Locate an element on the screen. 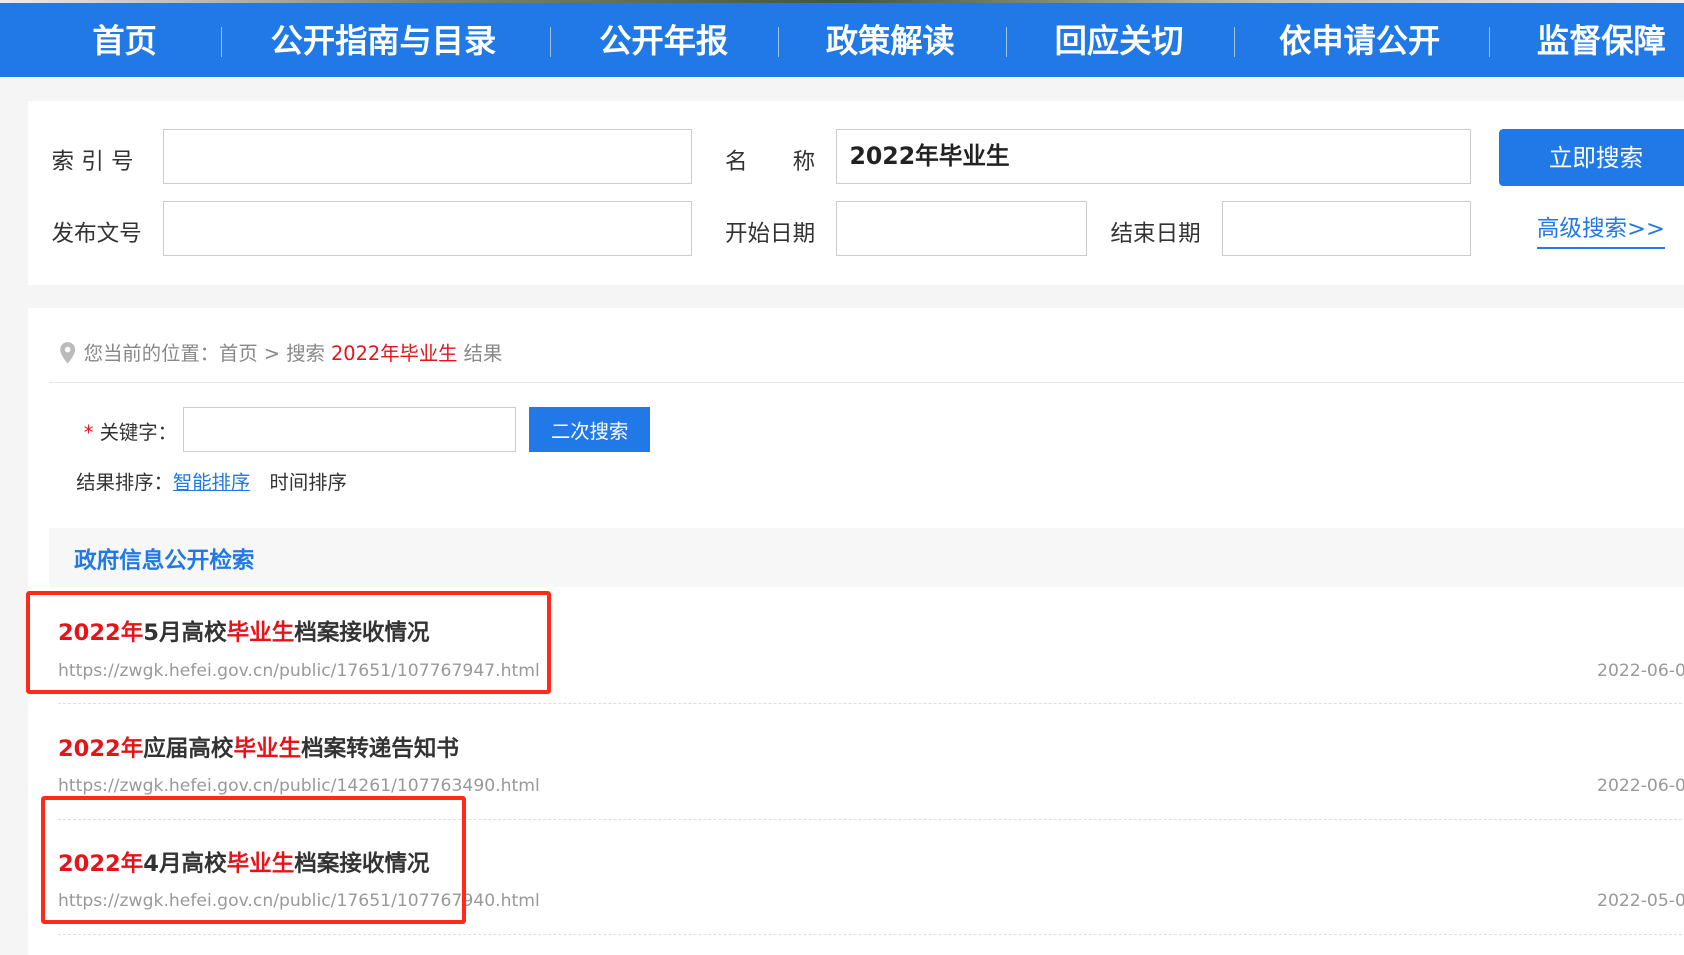  secondary-search-button: 二次搜索 is located at coordinates (589, 430).